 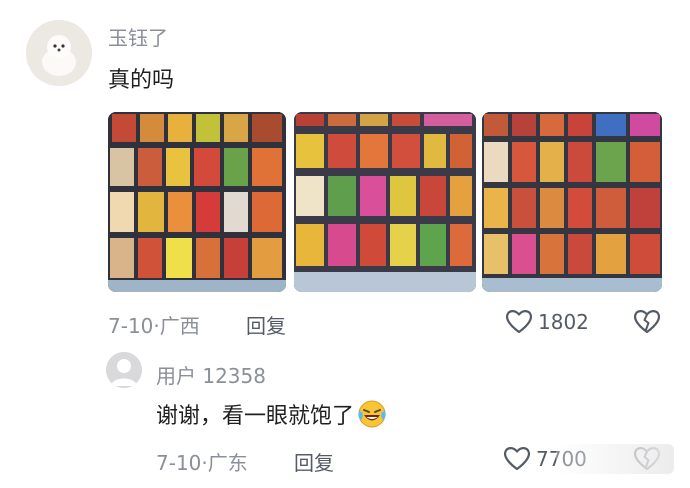 I want to click on reply-avatar, so click(x=124, y=370).